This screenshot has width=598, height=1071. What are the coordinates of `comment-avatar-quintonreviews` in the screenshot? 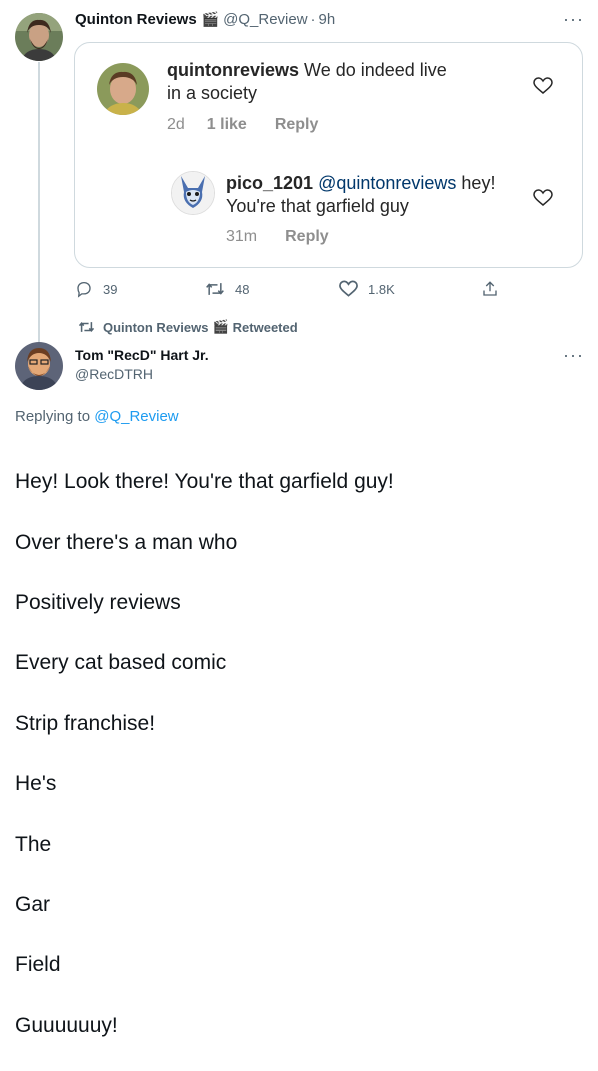 It's located at (123, 89).